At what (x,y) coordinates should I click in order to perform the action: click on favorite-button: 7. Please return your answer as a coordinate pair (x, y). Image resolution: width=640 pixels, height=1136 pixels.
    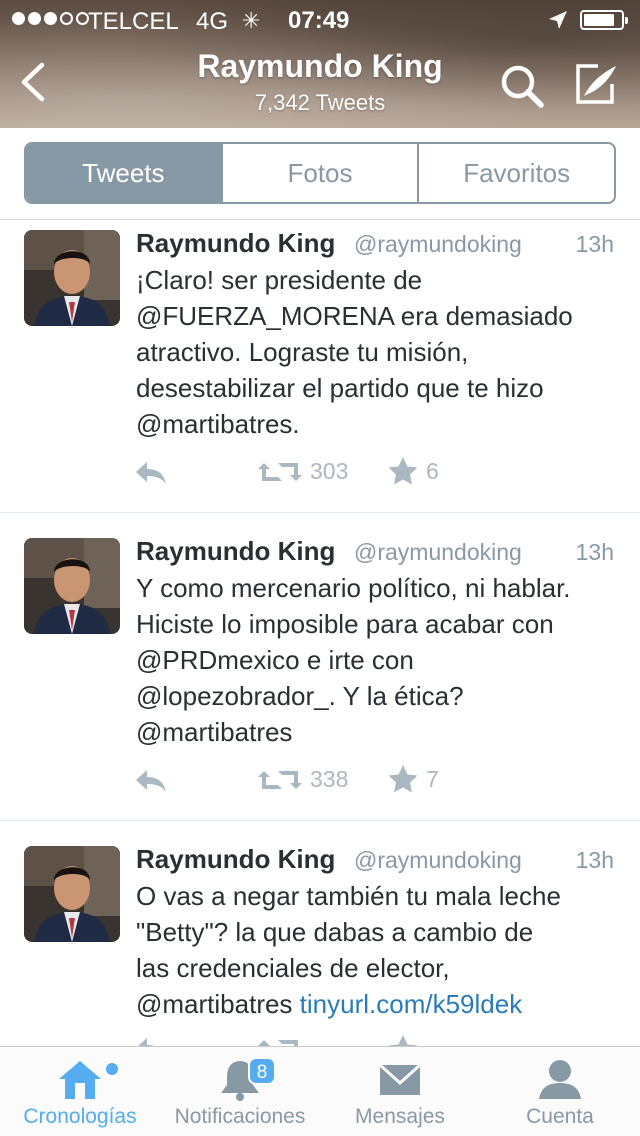
    Looking at the image, I should click on (413, 779).